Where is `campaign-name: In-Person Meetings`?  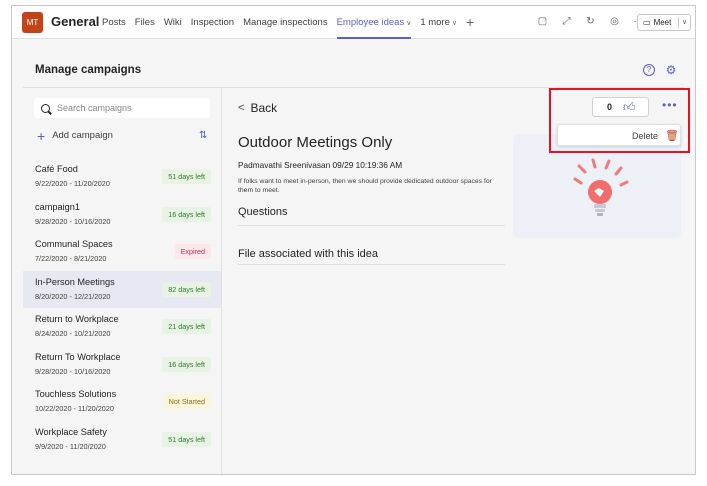
campaign-name: In-Person Meetings is located at coordinates (75, 281).